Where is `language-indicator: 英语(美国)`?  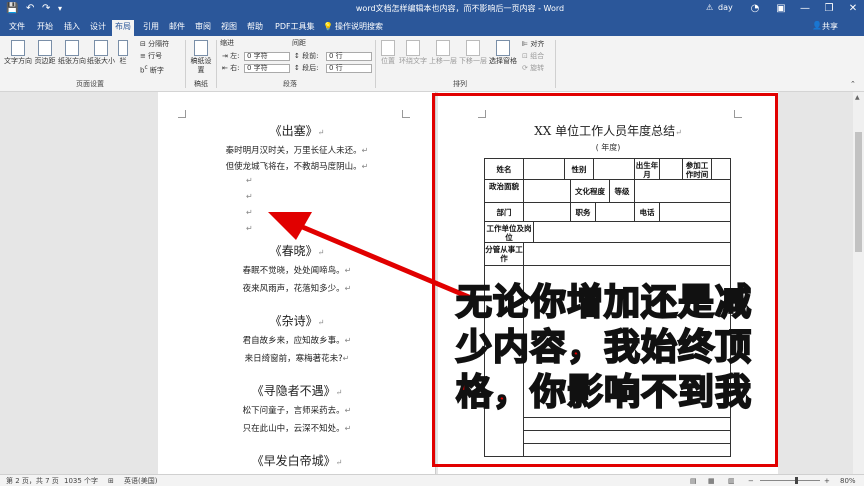
language-indicator: 英语(美国) is located at coordinates (140, 481).